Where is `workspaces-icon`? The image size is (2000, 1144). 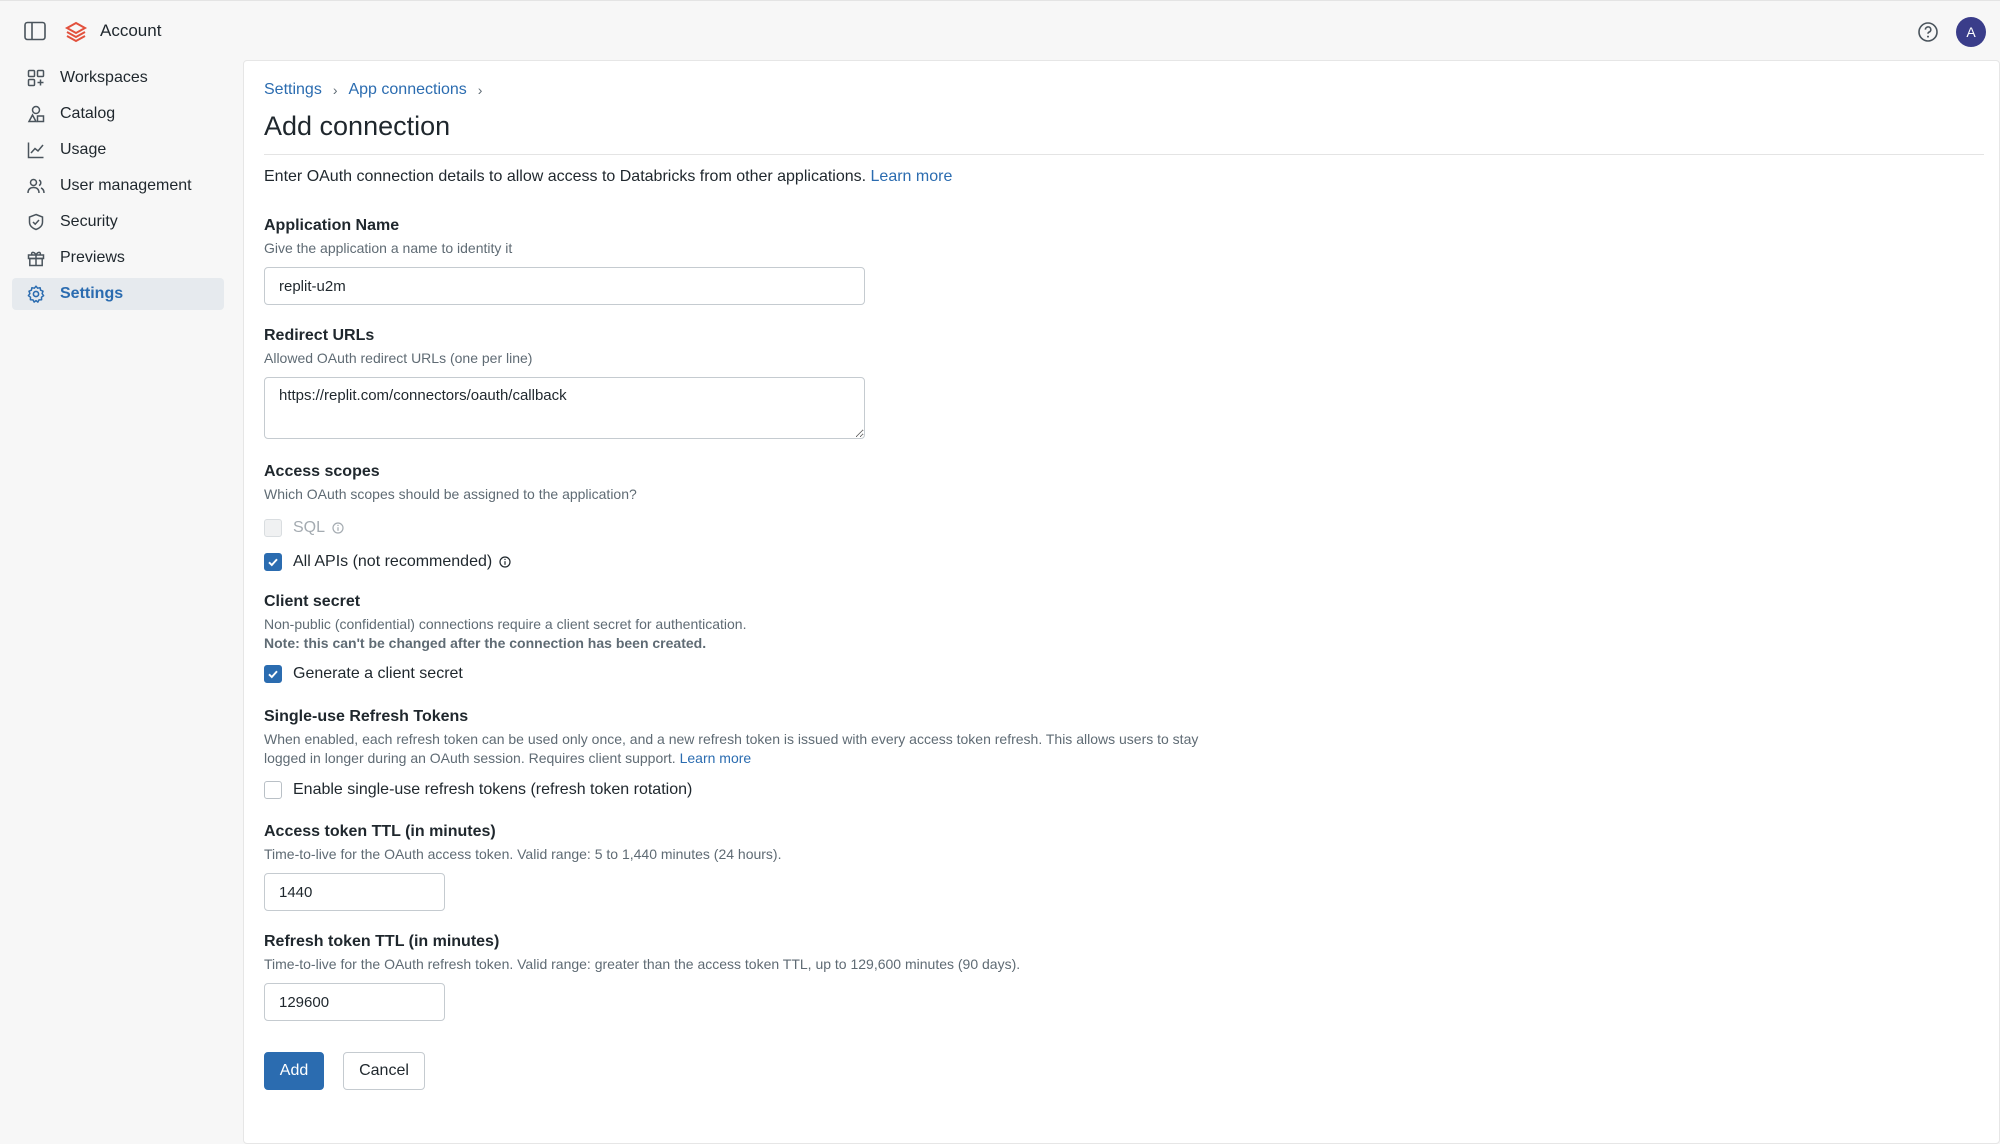 workspaces-icon is located at coordinates (36, 78).